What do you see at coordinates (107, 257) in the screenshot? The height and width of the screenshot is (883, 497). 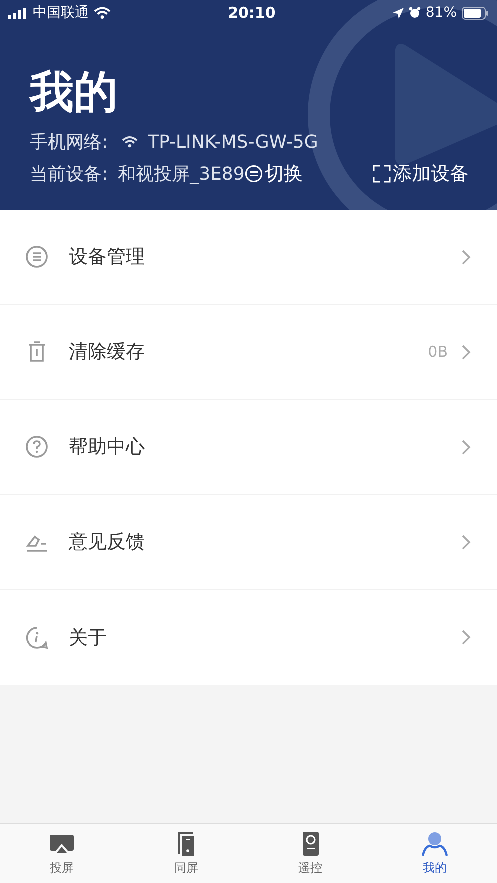 I see `menu-label: 设备管理` at bounding box center [107, 257].